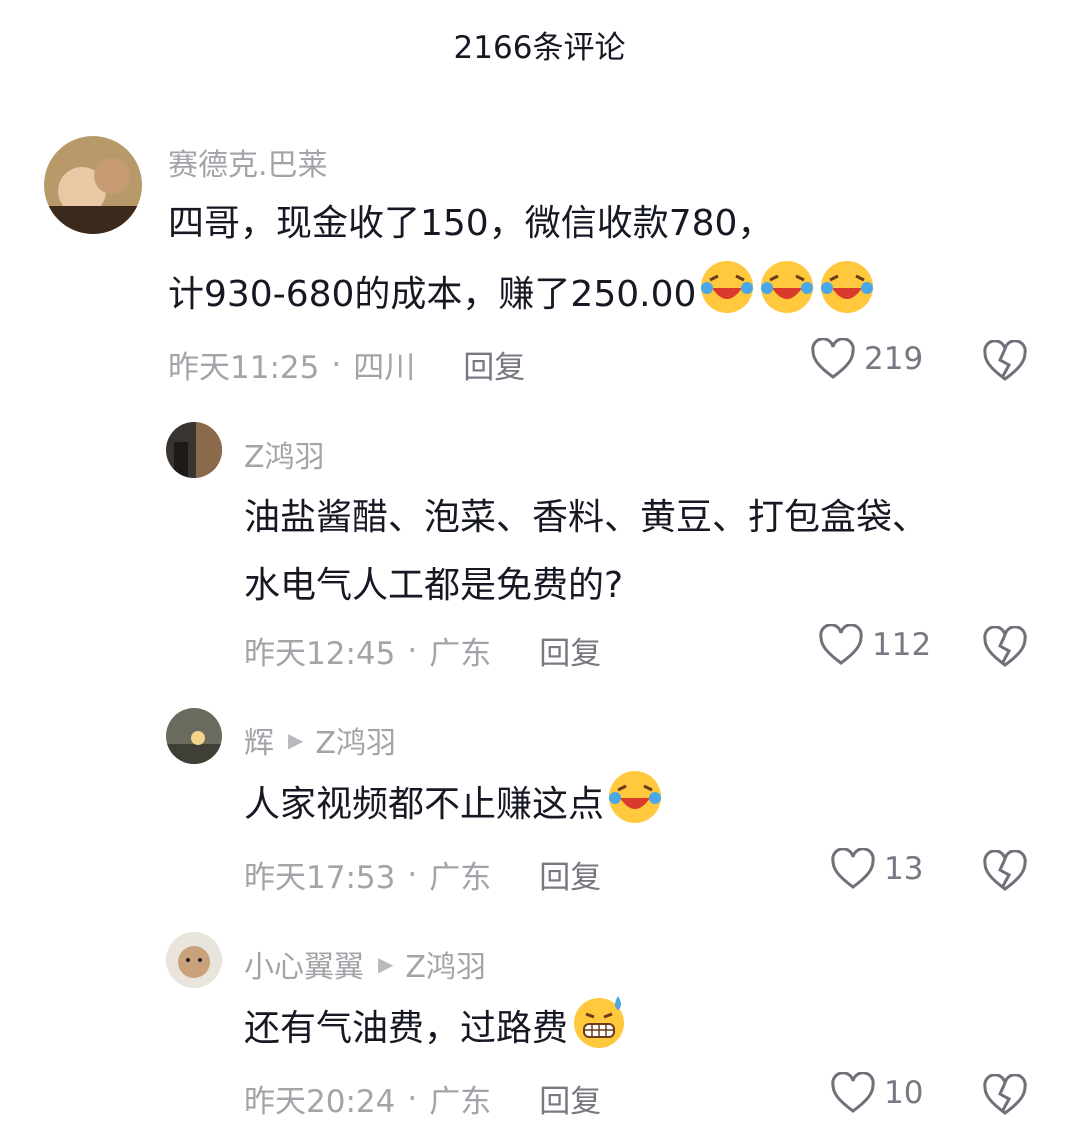  Describe the element at coordinates (406, 1028) in the screenshot. I see `comment-line: 还有气油费，过路费` at that location.